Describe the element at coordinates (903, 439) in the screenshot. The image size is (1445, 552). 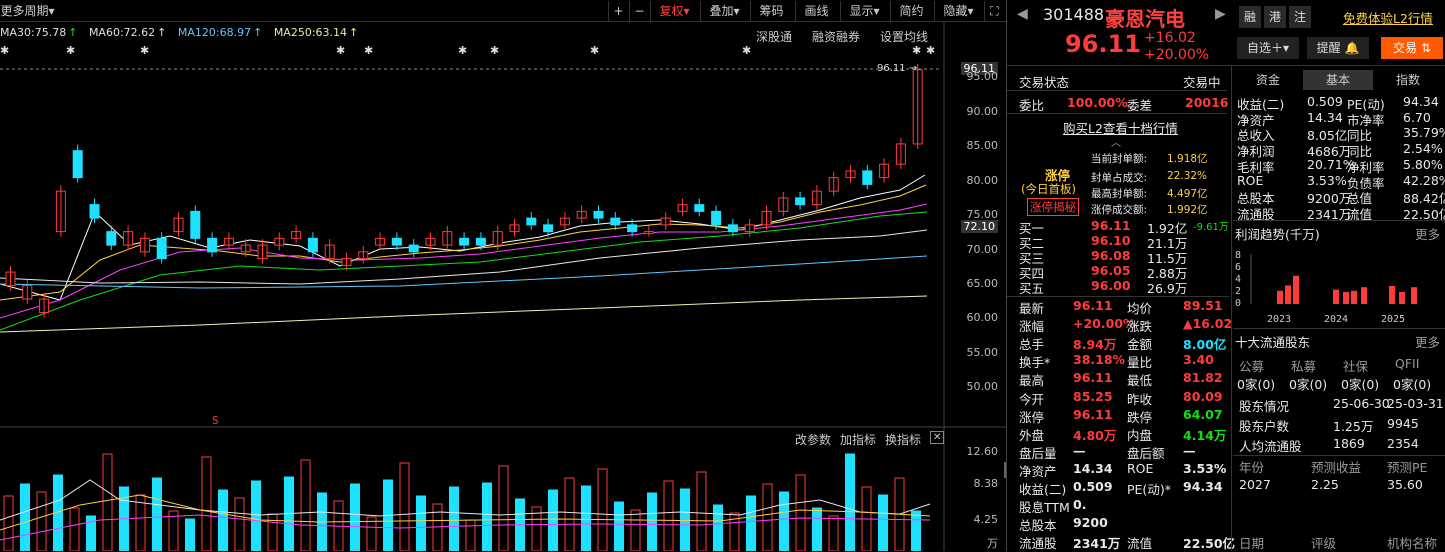
I see `change-indicator-link: 换指标` at that location.